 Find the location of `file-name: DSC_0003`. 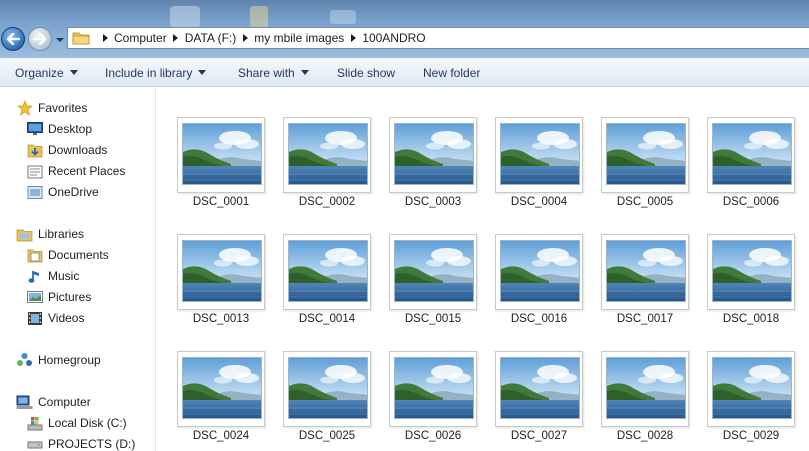

file-name: DSC_0003 is located at coordinates (433, 202).